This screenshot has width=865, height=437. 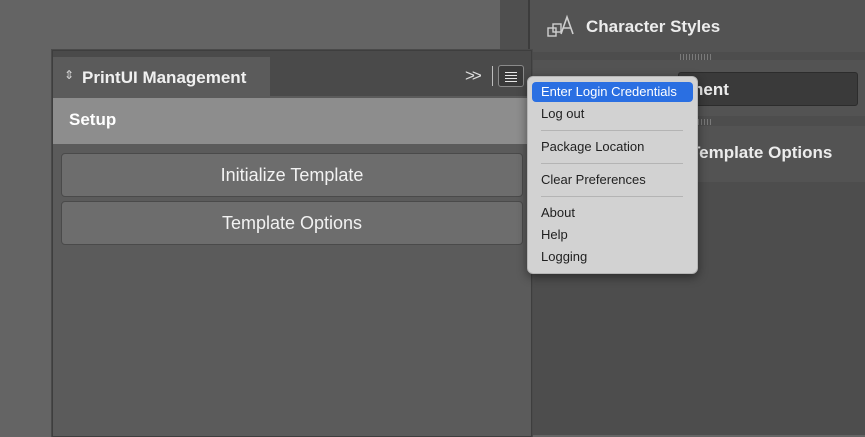 What do you see at coordinates (761, 152) in the screenshot?
I see `template-options-dock-label: Template Options` at bounding box center [761, 152].